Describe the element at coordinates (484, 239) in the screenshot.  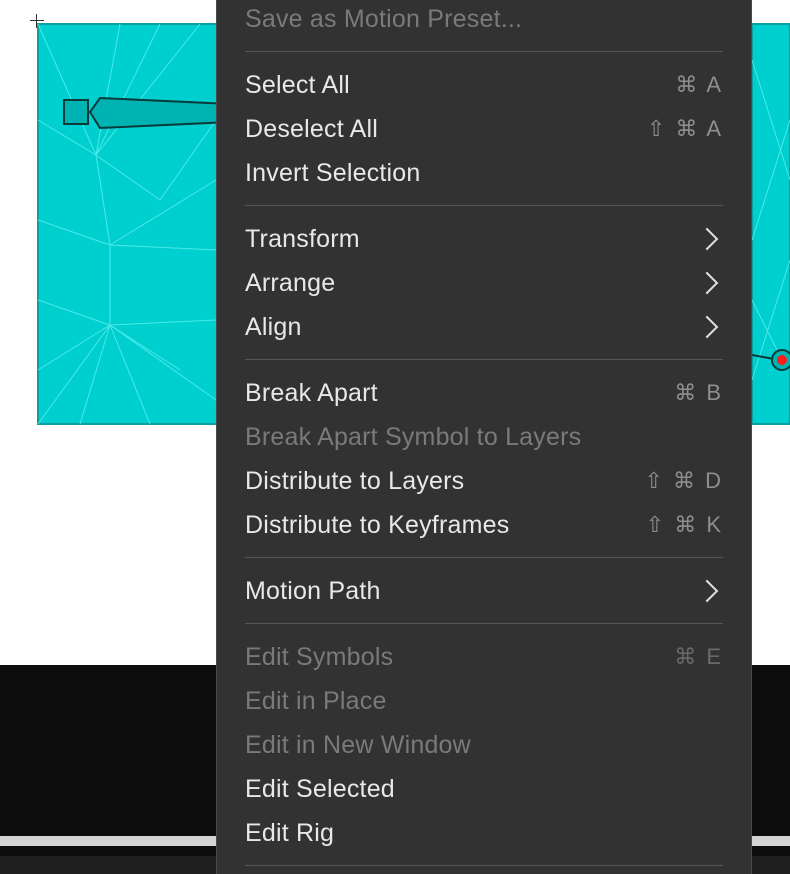
I see `menu-item-transform: Transform` at that location.